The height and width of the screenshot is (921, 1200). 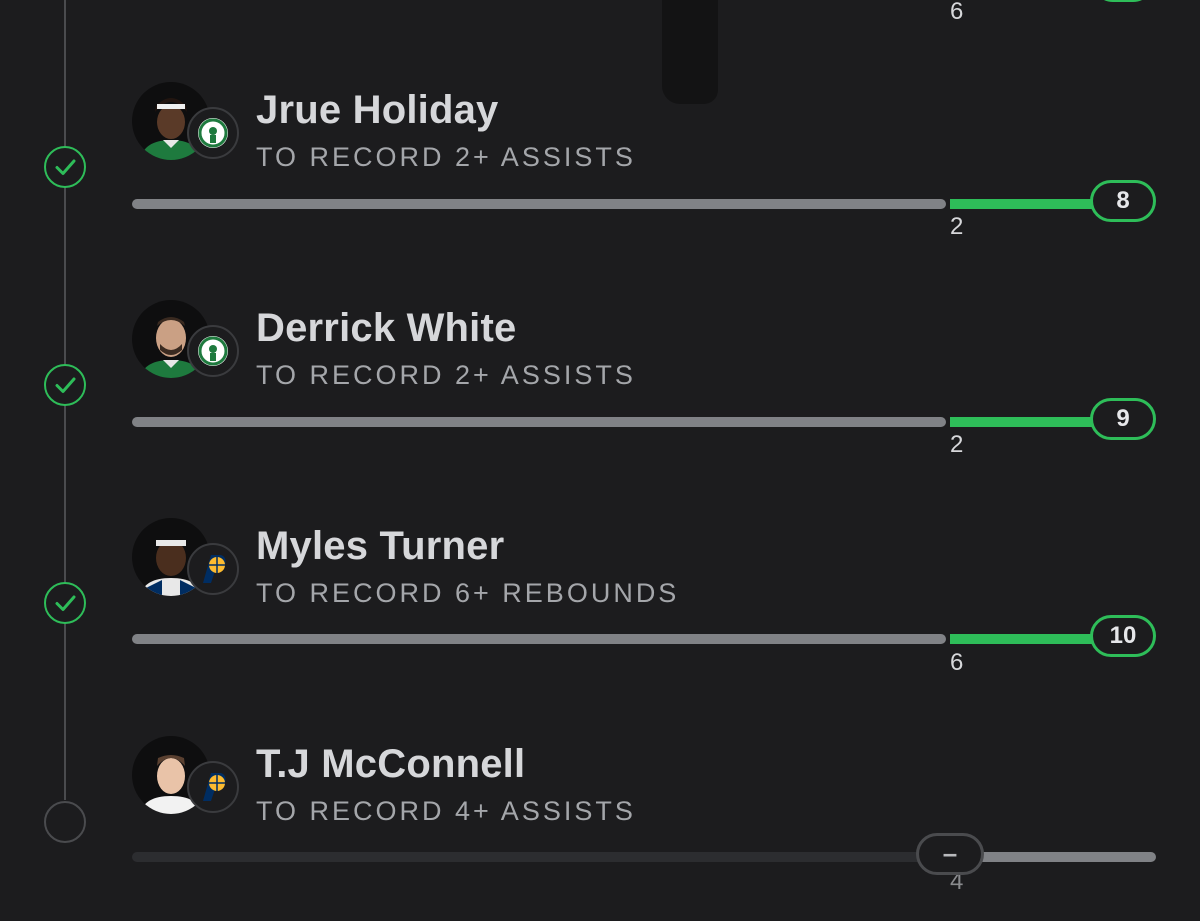 What do you see at coordinates (950, 854) in the screenshot?
I see `current-stat-pill: –` at bounding box center [950, 854].